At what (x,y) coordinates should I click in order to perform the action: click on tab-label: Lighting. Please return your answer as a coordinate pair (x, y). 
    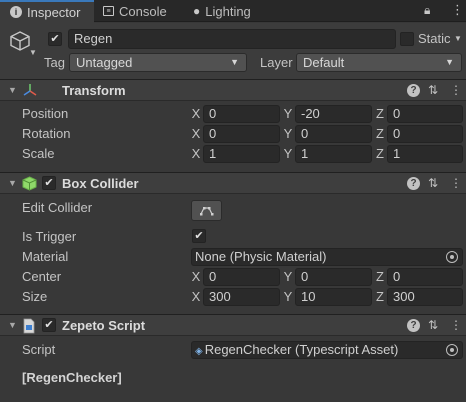
    Looking at the image, I should click on (228, 11).